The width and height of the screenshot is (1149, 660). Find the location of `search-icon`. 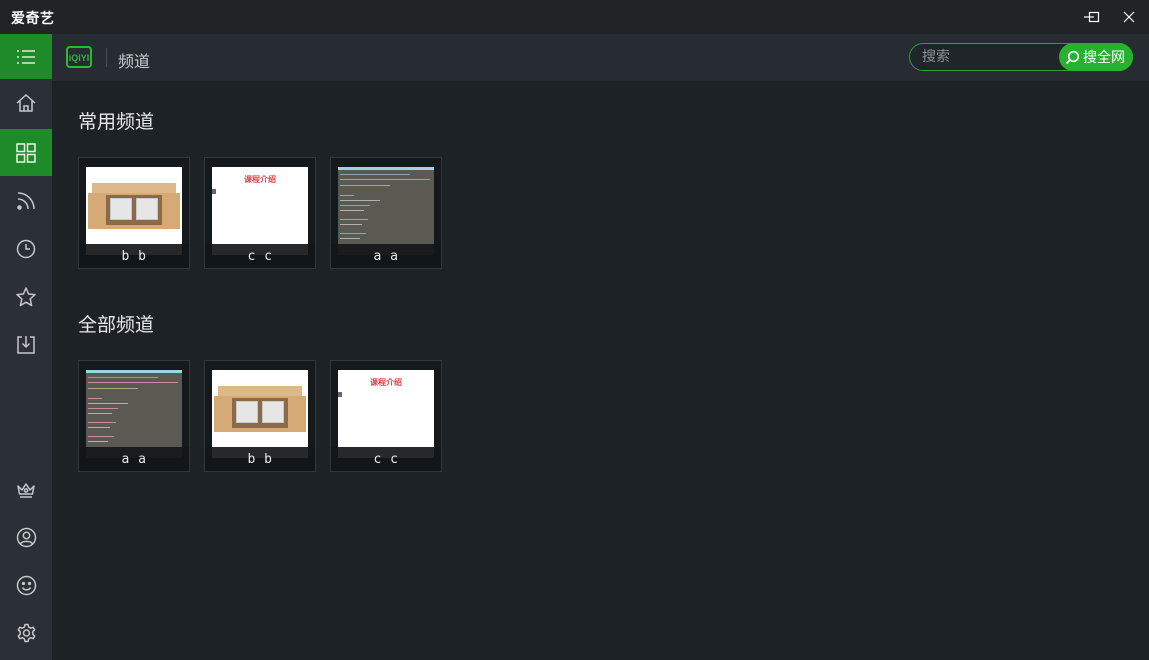

search-icon is located at coordinates (1072, 57).